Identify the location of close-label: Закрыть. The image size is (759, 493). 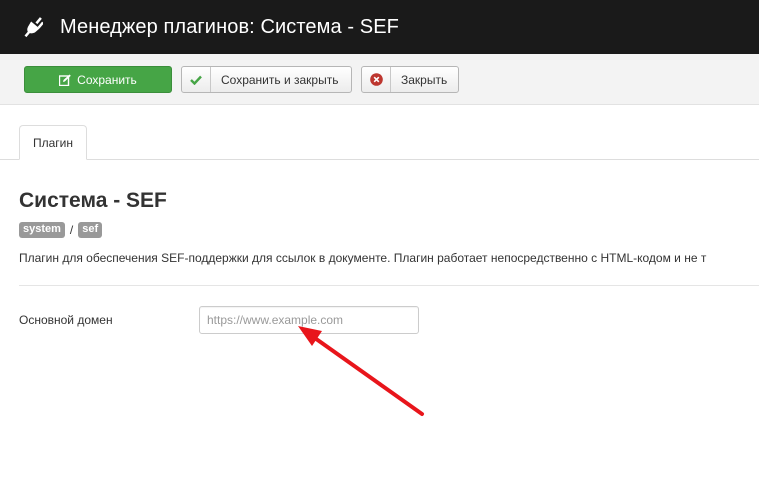
(424, 79).